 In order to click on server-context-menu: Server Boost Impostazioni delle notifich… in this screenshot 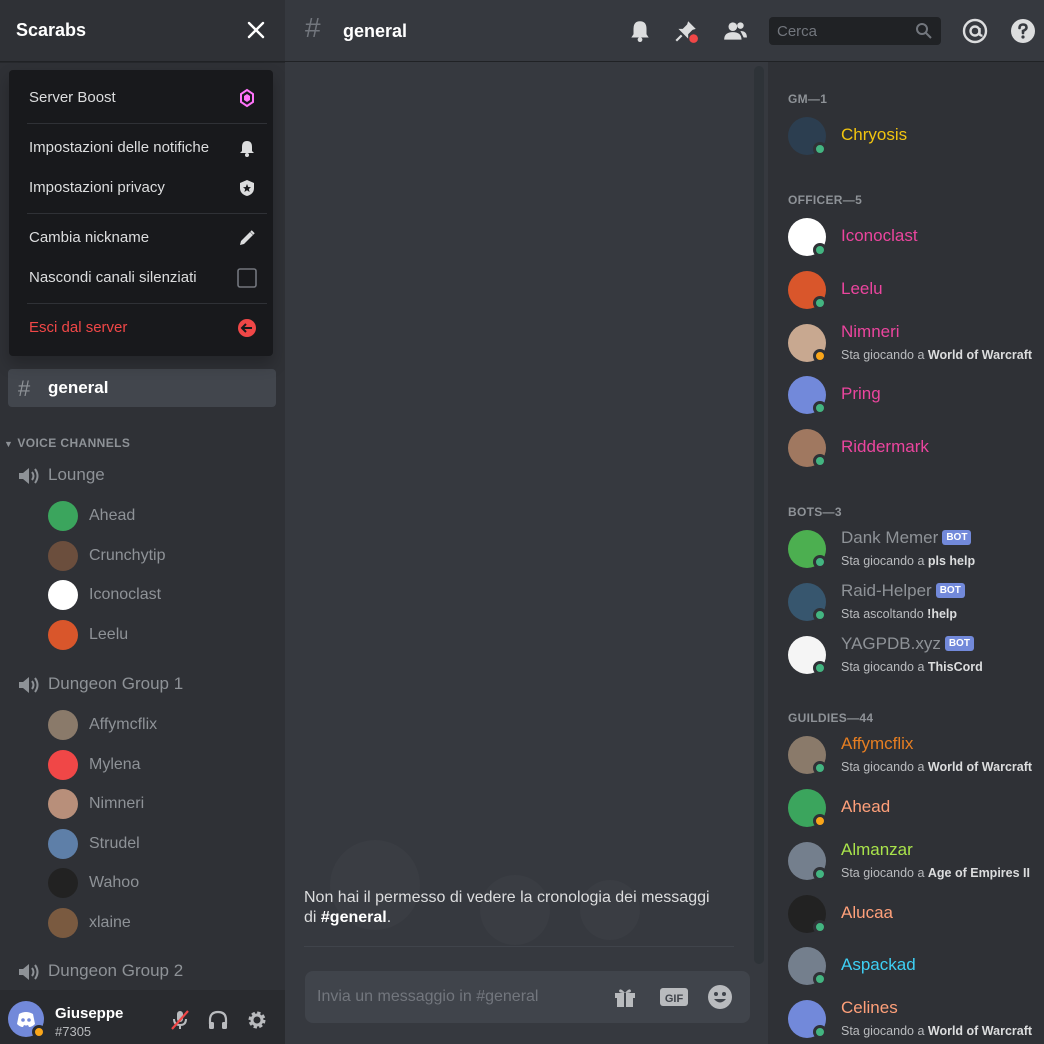, I will do `click(141, 213)`.